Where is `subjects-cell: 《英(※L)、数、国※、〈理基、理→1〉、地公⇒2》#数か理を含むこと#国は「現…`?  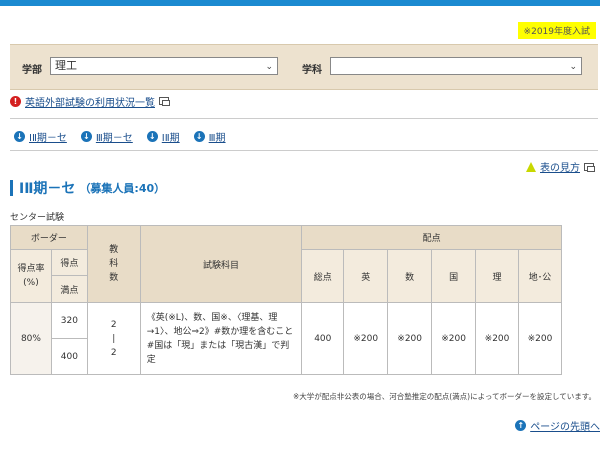 subjects-cell: 《英(※L)、数、国※、〈理基、理→1〉、地公⇒2》#数か理を含むこと#国は「現… is located at coordinates (221, 338).